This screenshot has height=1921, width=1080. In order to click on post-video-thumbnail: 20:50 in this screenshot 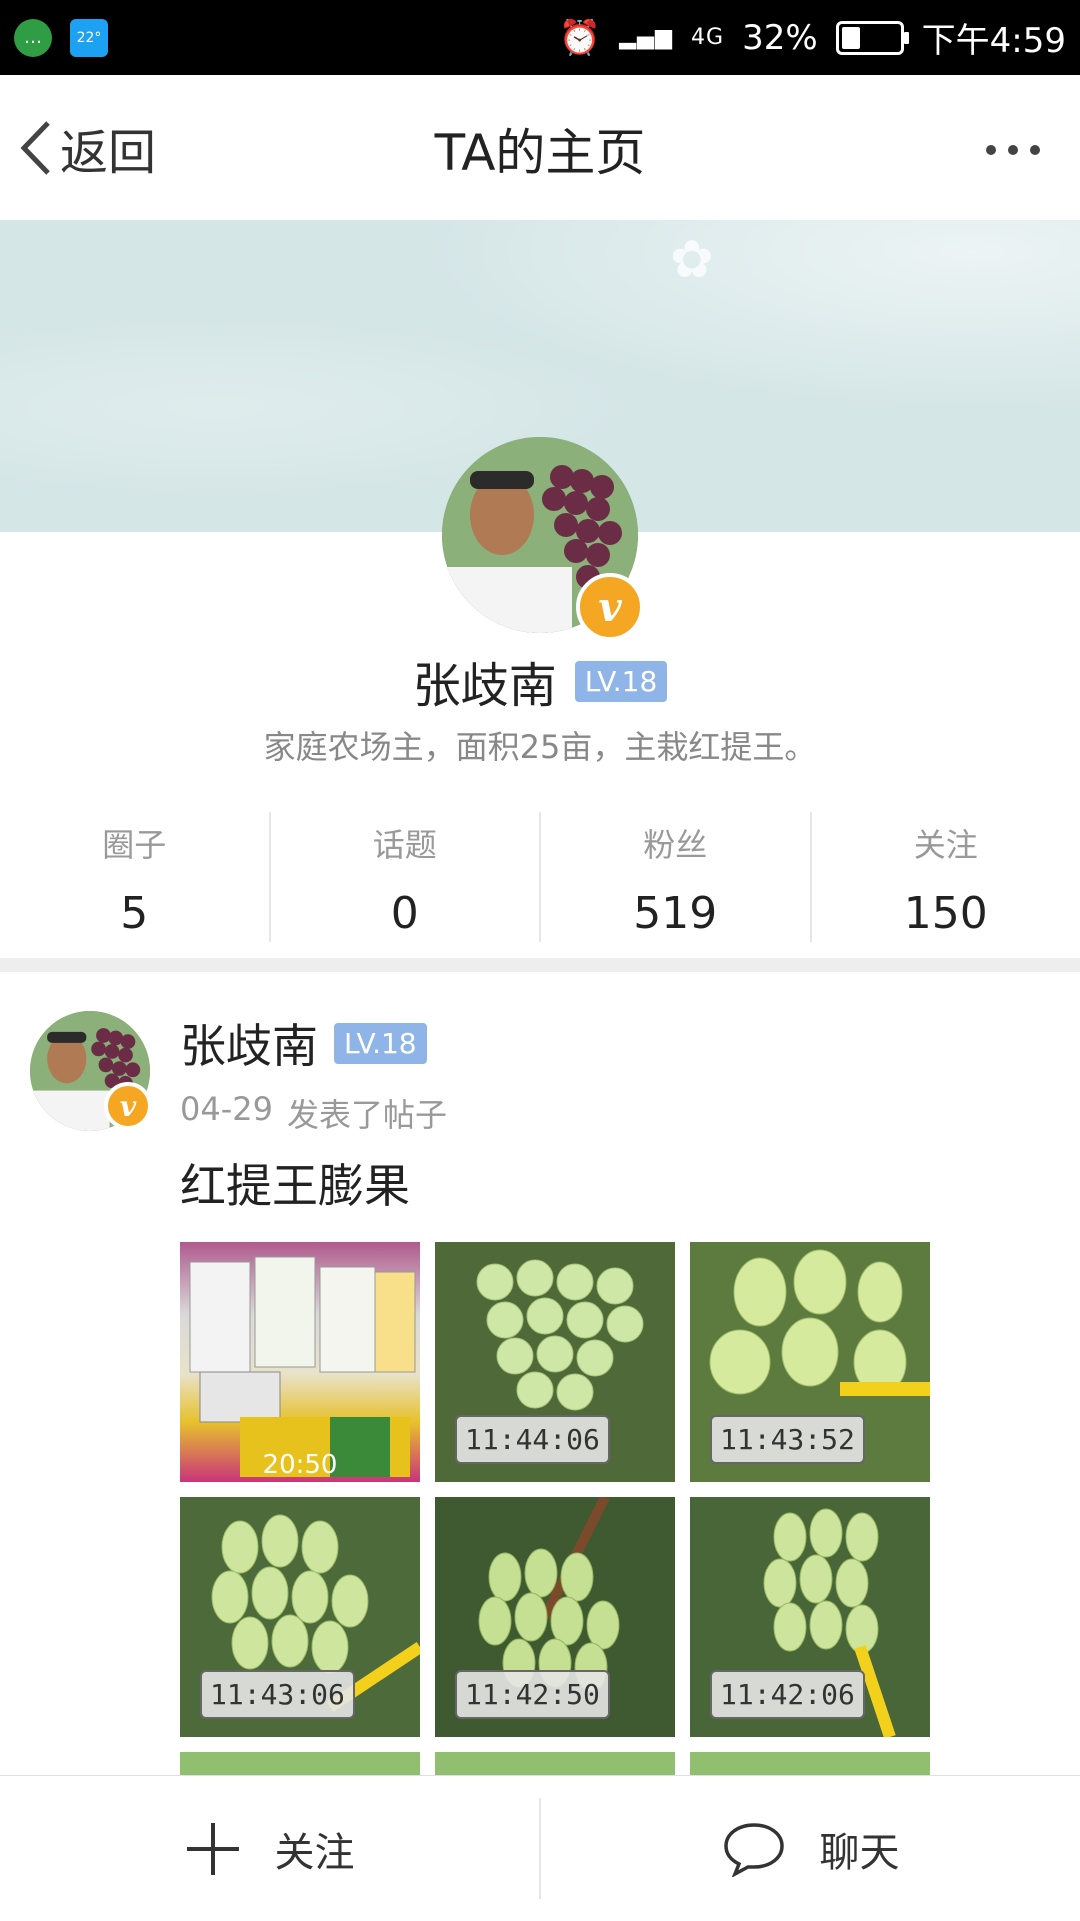, I will do `click(300, 1362)`.